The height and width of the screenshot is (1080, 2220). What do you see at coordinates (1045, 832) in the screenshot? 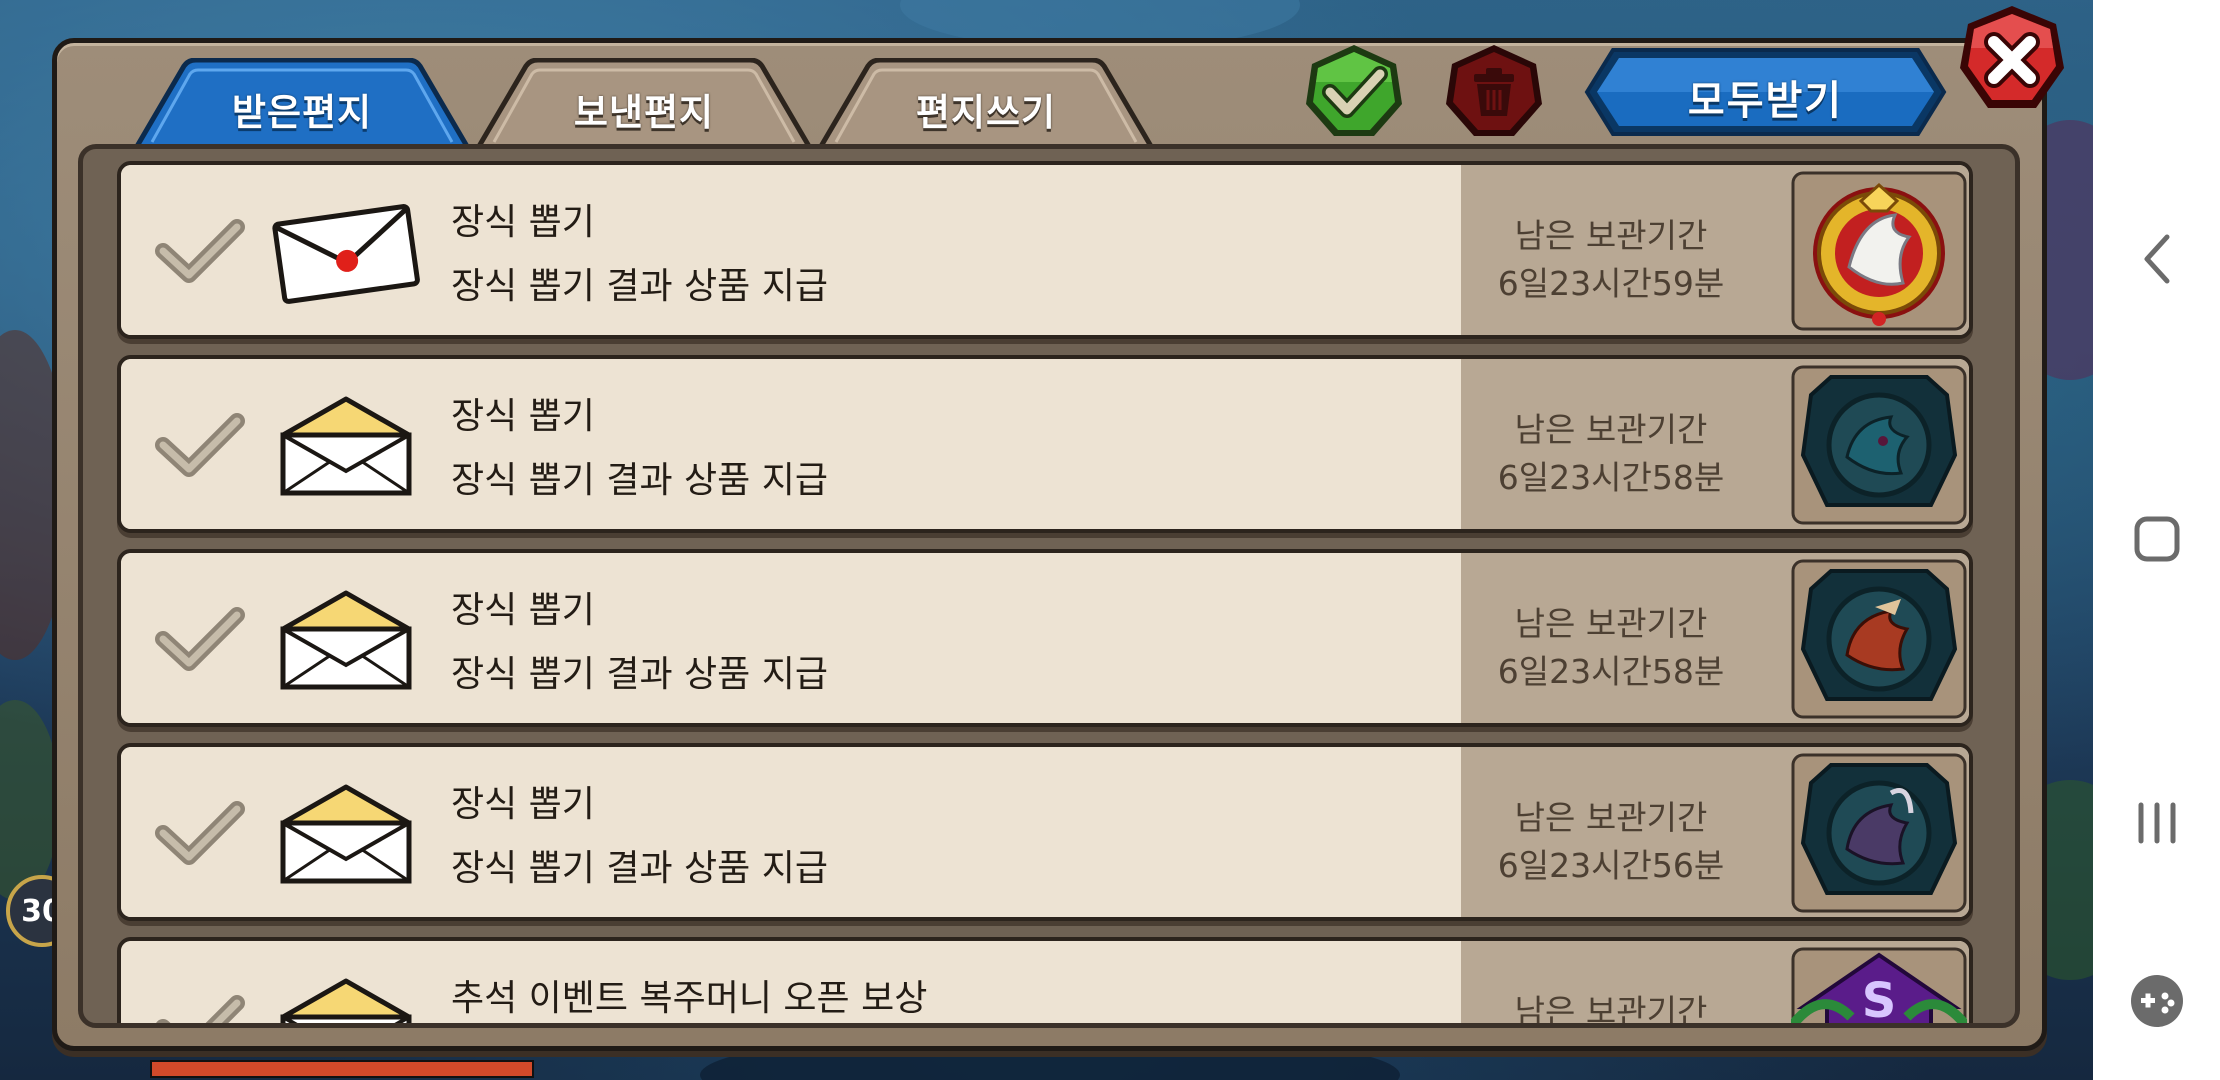
I see `mail-row: 장식 뽑기 장식 뽑기 결과 상품 지급 남은 보관기간 6일23시간56분` at bounding box center [1045, 832].